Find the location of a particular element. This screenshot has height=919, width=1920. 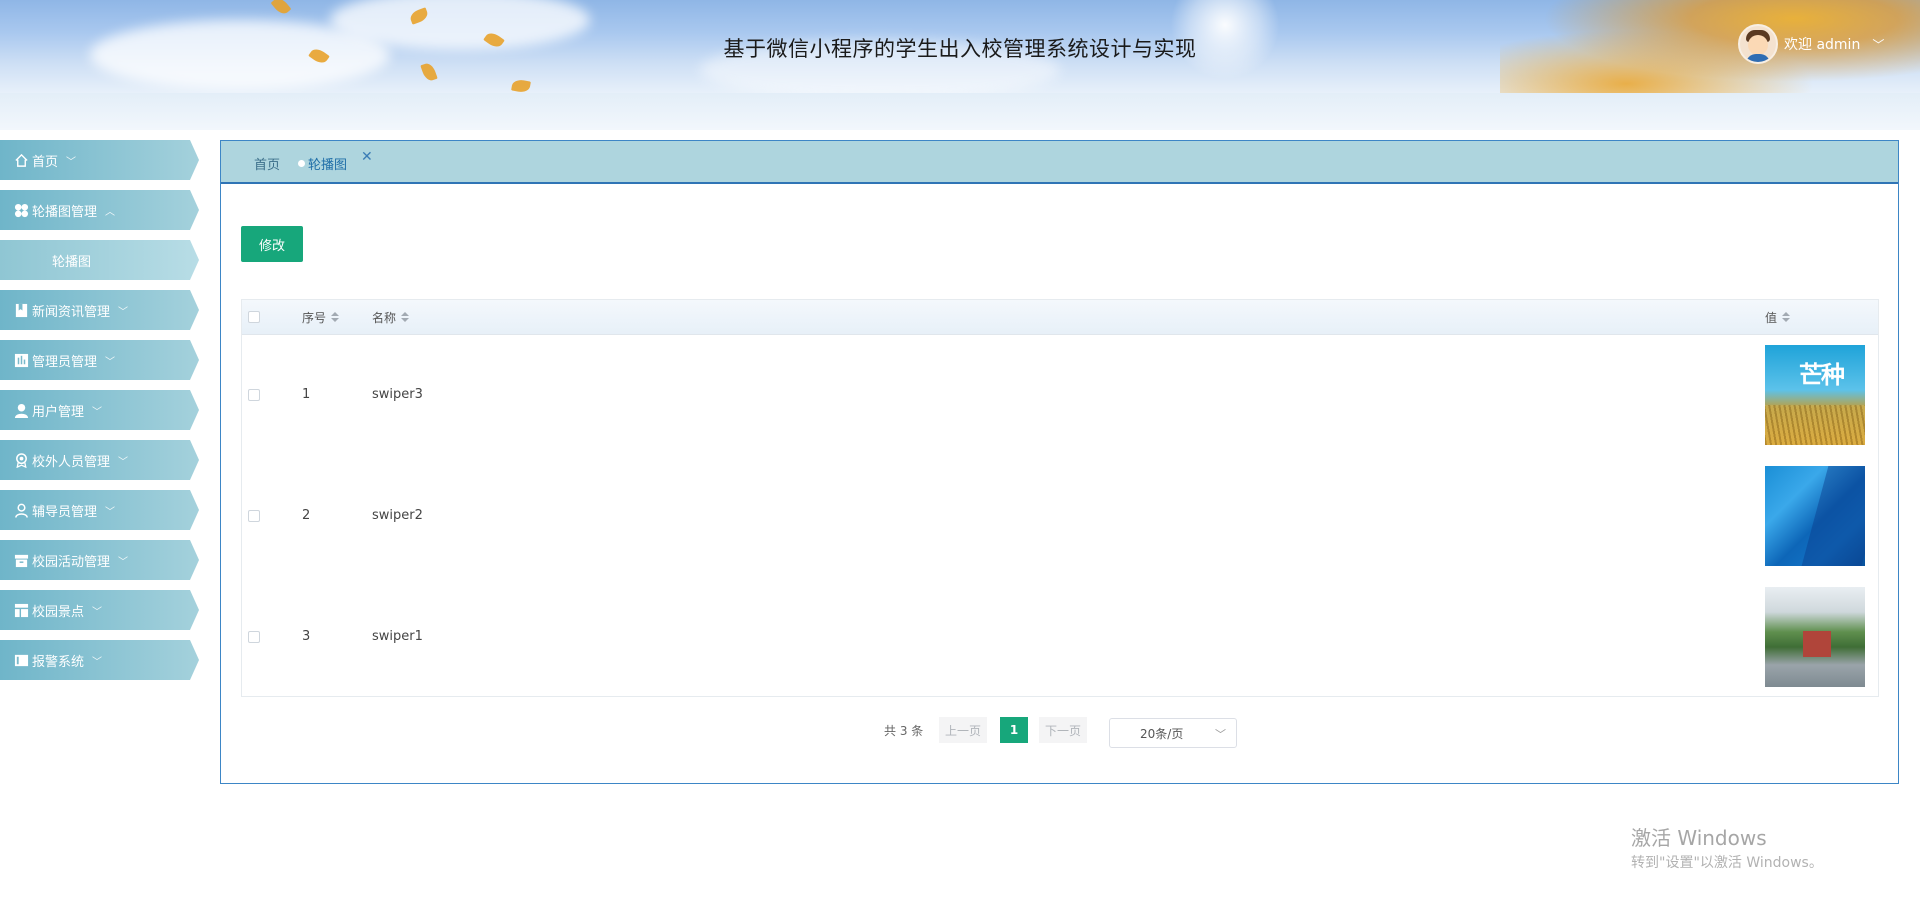

row-name: swiper3 is located at coordinates (397, 394).